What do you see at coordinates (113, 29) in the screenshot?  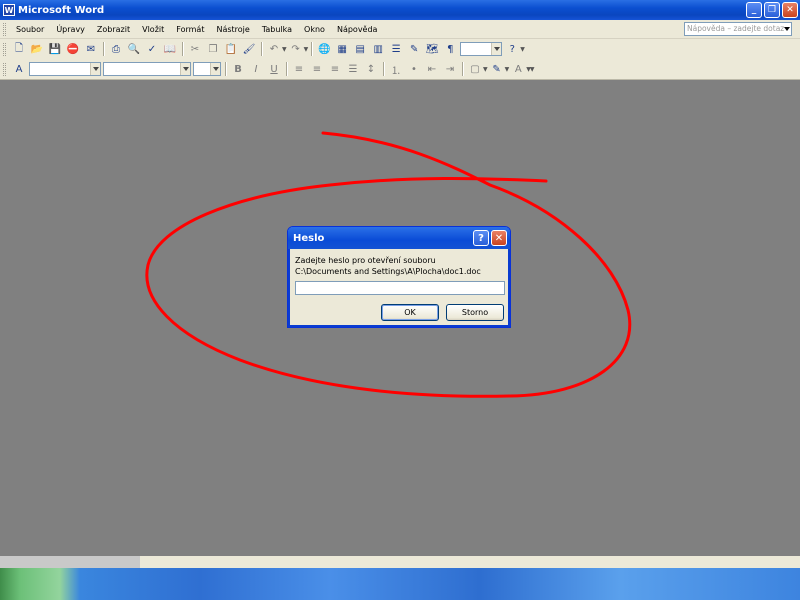 I see `menu-zobrazit: Zobrazit` at bounding box center [113, 29].